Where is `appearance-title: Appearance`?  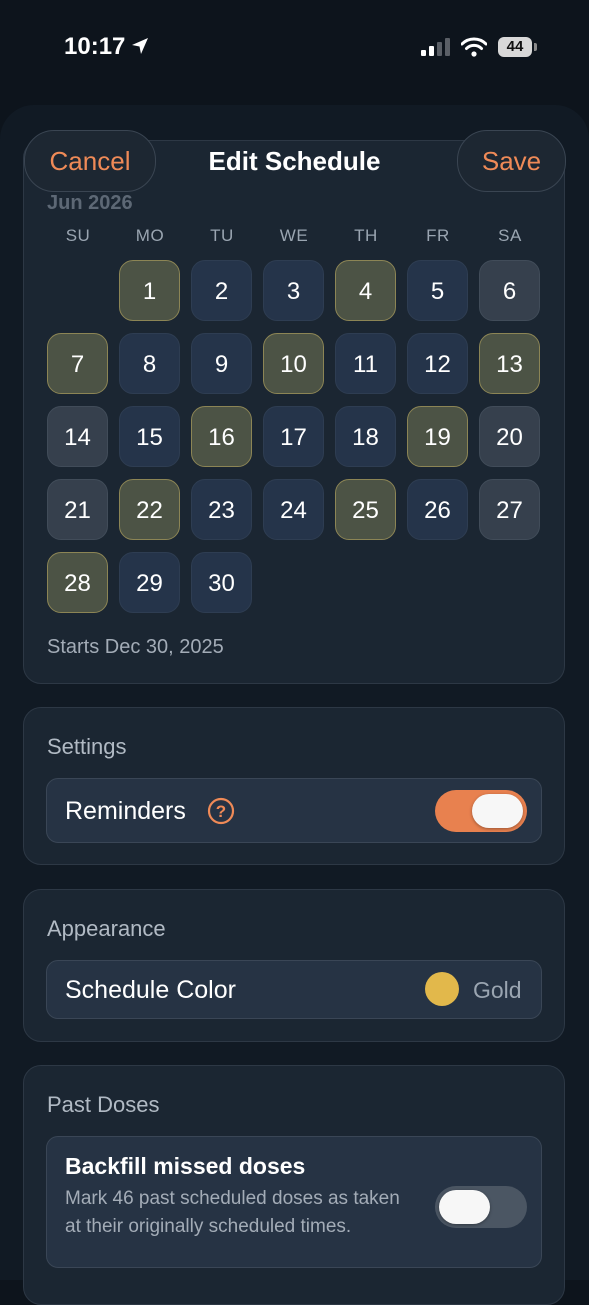 appearance-title: Appearance is located at coordinates (106, 928).